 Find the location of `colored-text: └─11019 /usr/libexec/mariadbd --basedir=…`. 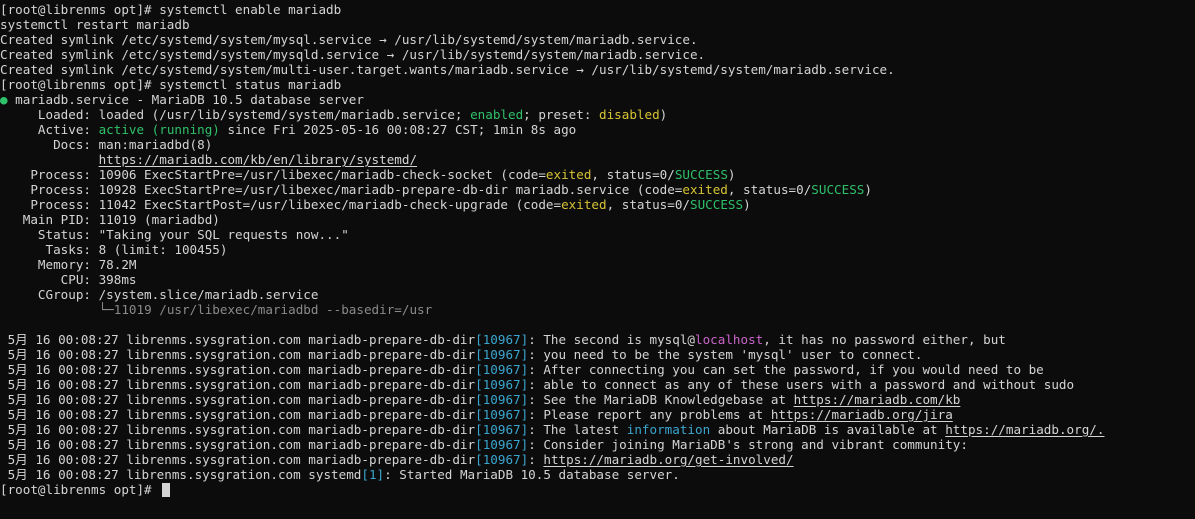

colored-text: └─11019 /usr/libexec/mariadbd --basedir=… is located at coordinates (265, 309).